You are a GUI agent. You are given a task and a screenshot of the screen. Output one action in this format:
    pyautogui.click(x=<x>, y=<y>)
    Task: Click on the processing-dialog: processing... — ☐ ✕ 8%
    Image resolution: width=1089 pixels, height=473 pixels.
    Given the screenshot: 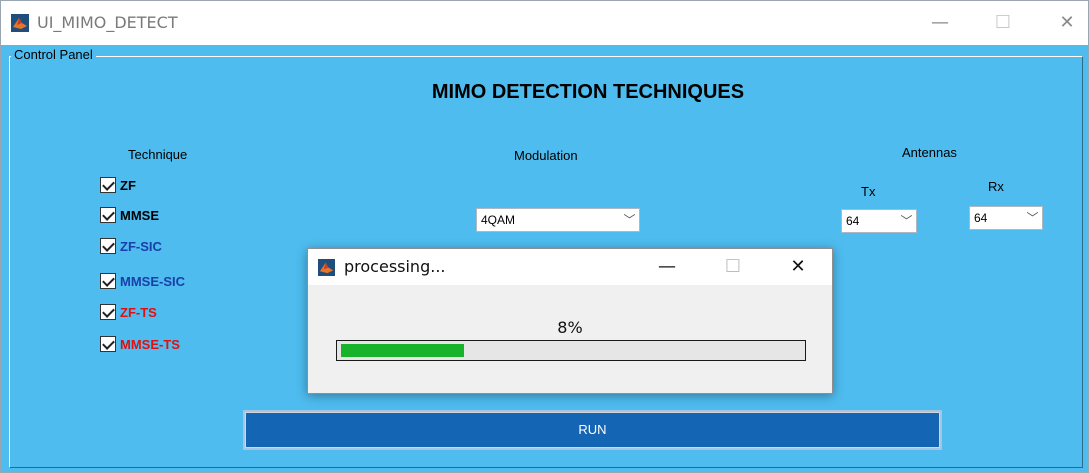 What is the action you would take?
    pyautogui.click(x=570, y=321)
    